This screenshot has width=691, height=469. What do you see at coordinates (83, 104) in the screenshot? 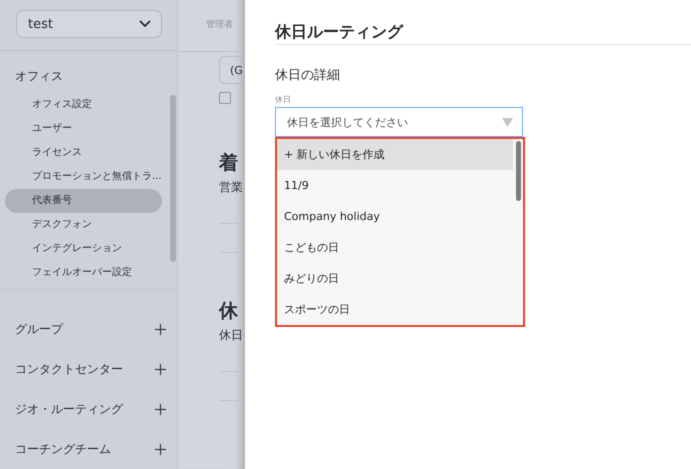
I see `sidebar-item: オフィス設定` at bounding box center [83, 104].